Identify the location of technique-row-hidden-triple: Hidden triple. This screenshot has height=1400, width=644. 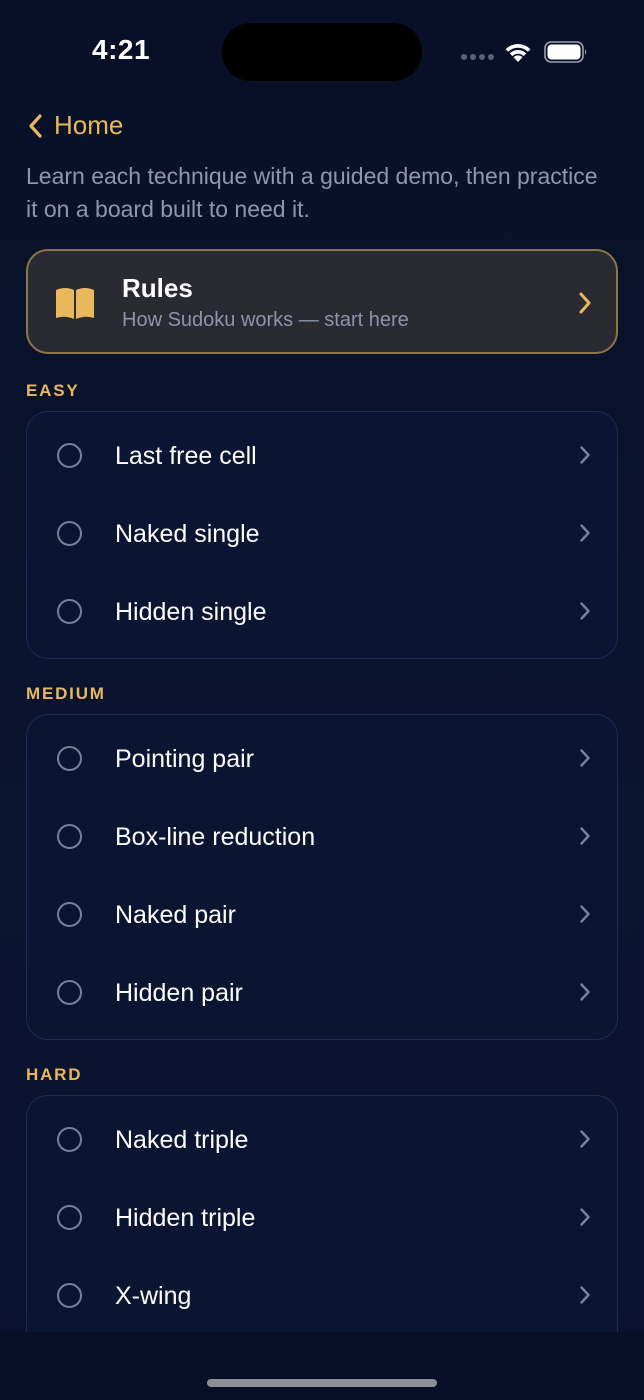
(322, 1219).